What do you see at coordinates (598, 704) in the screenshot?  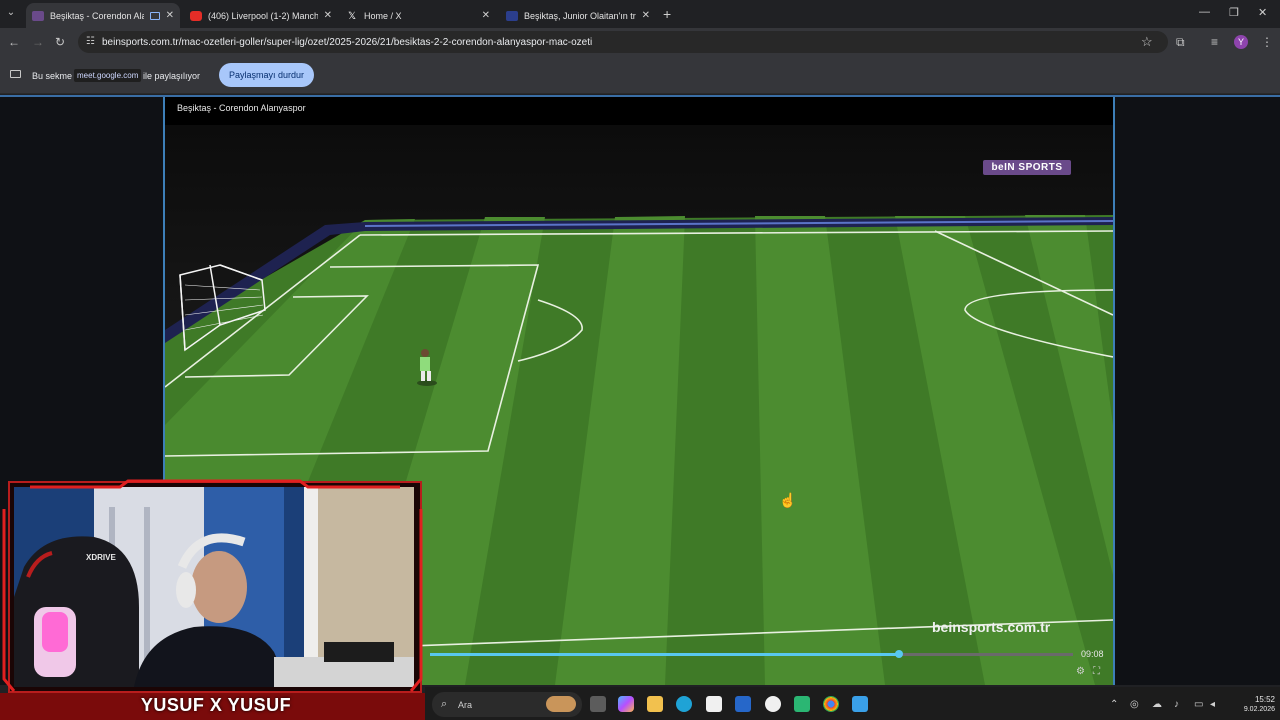 I see `task-view-icon` at bounding box center [598, 704].